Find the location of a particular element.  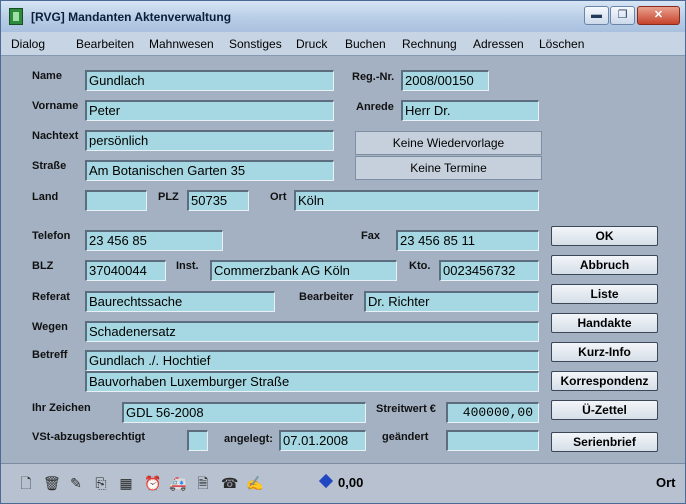

close-button: ✕ is located at coordinates (658, 15).